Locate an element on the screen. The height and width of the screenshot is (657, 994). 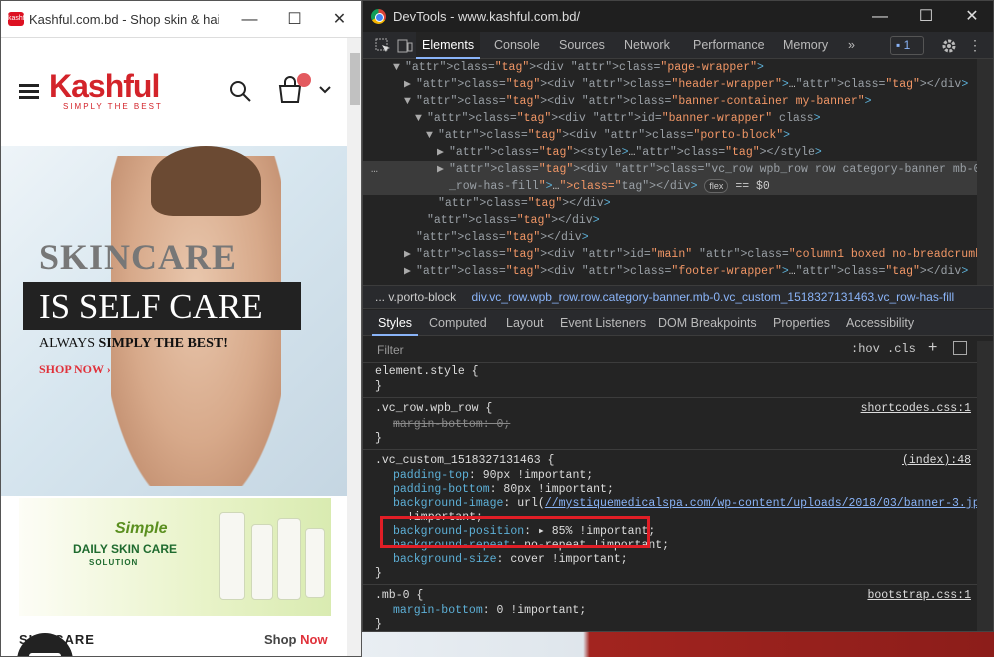
css-declaration: padding-top: 90px !important; is located at coordinates (493, 476).